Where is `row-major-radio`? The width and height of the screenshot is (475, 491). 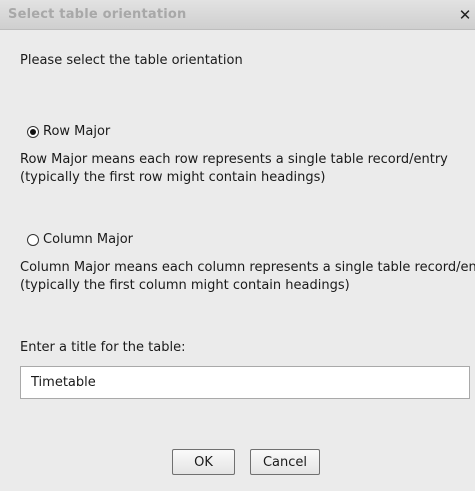 row-major-radio is located at coordinates (33, 131).